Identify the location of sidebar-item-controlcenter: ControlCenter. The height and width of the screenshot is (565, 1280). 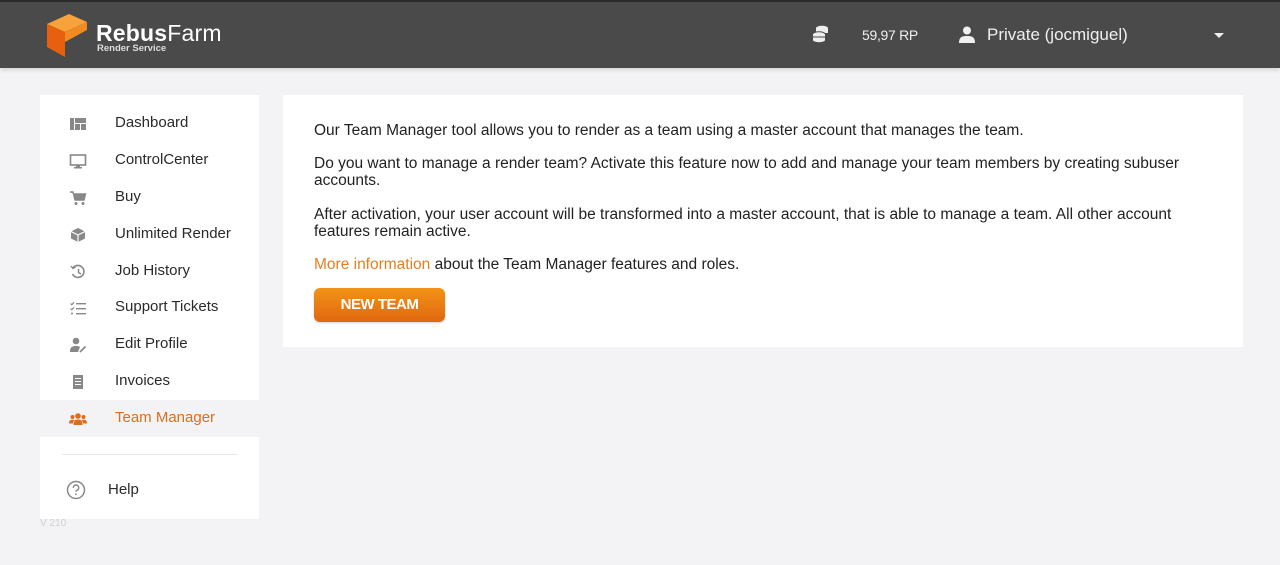
(149, 160).